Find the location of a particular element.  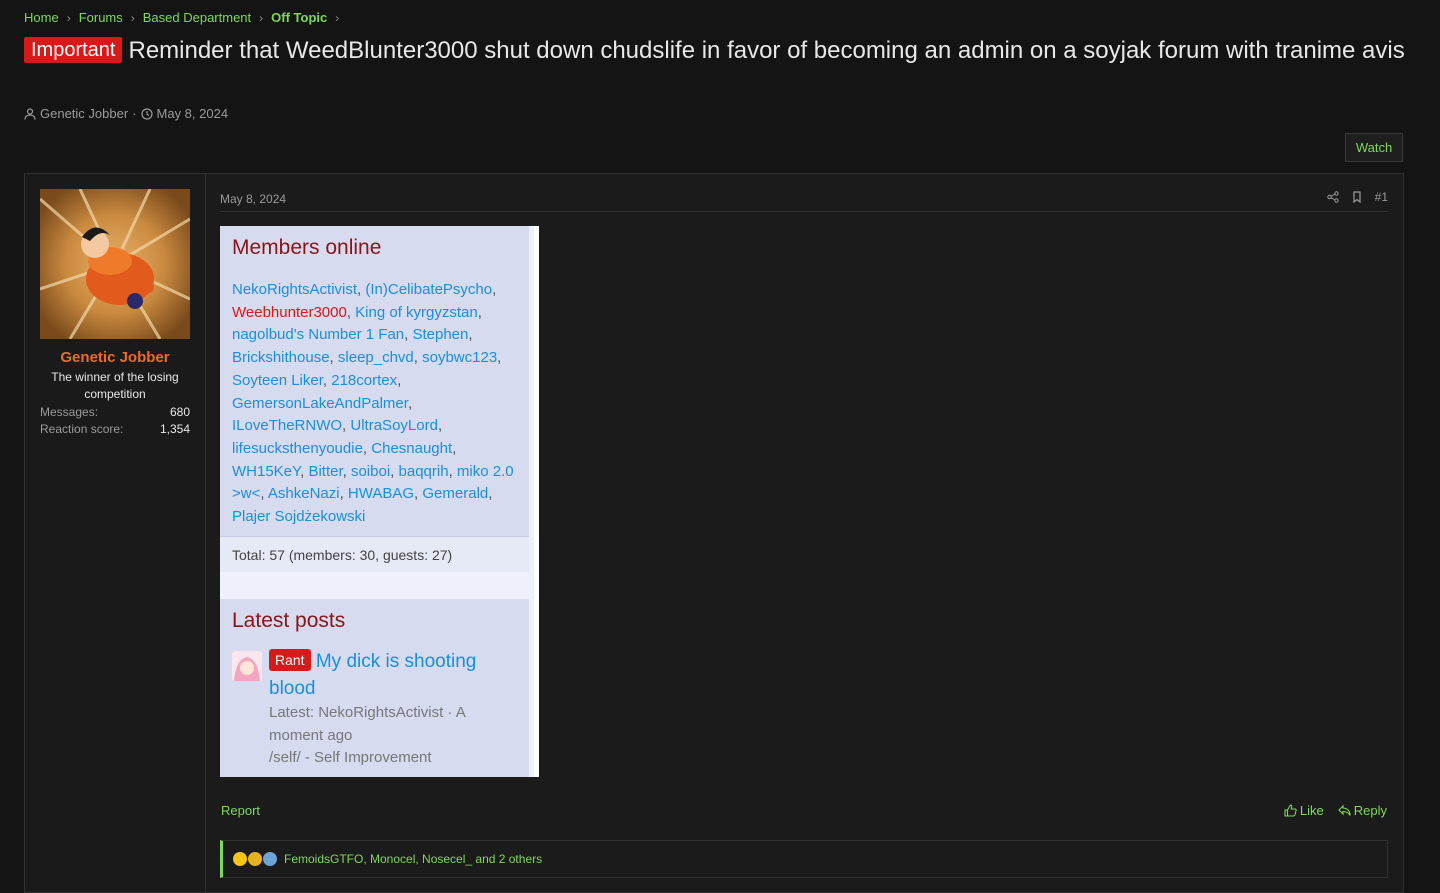

member-link: GemersonLakeAndPalmer is located at coordinates (320, 403).